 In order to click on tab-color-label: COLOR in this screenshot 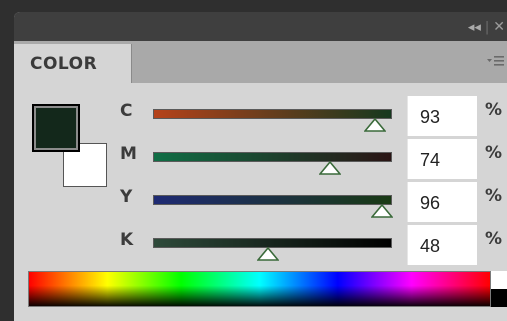, I will do `click(64, 64)`.